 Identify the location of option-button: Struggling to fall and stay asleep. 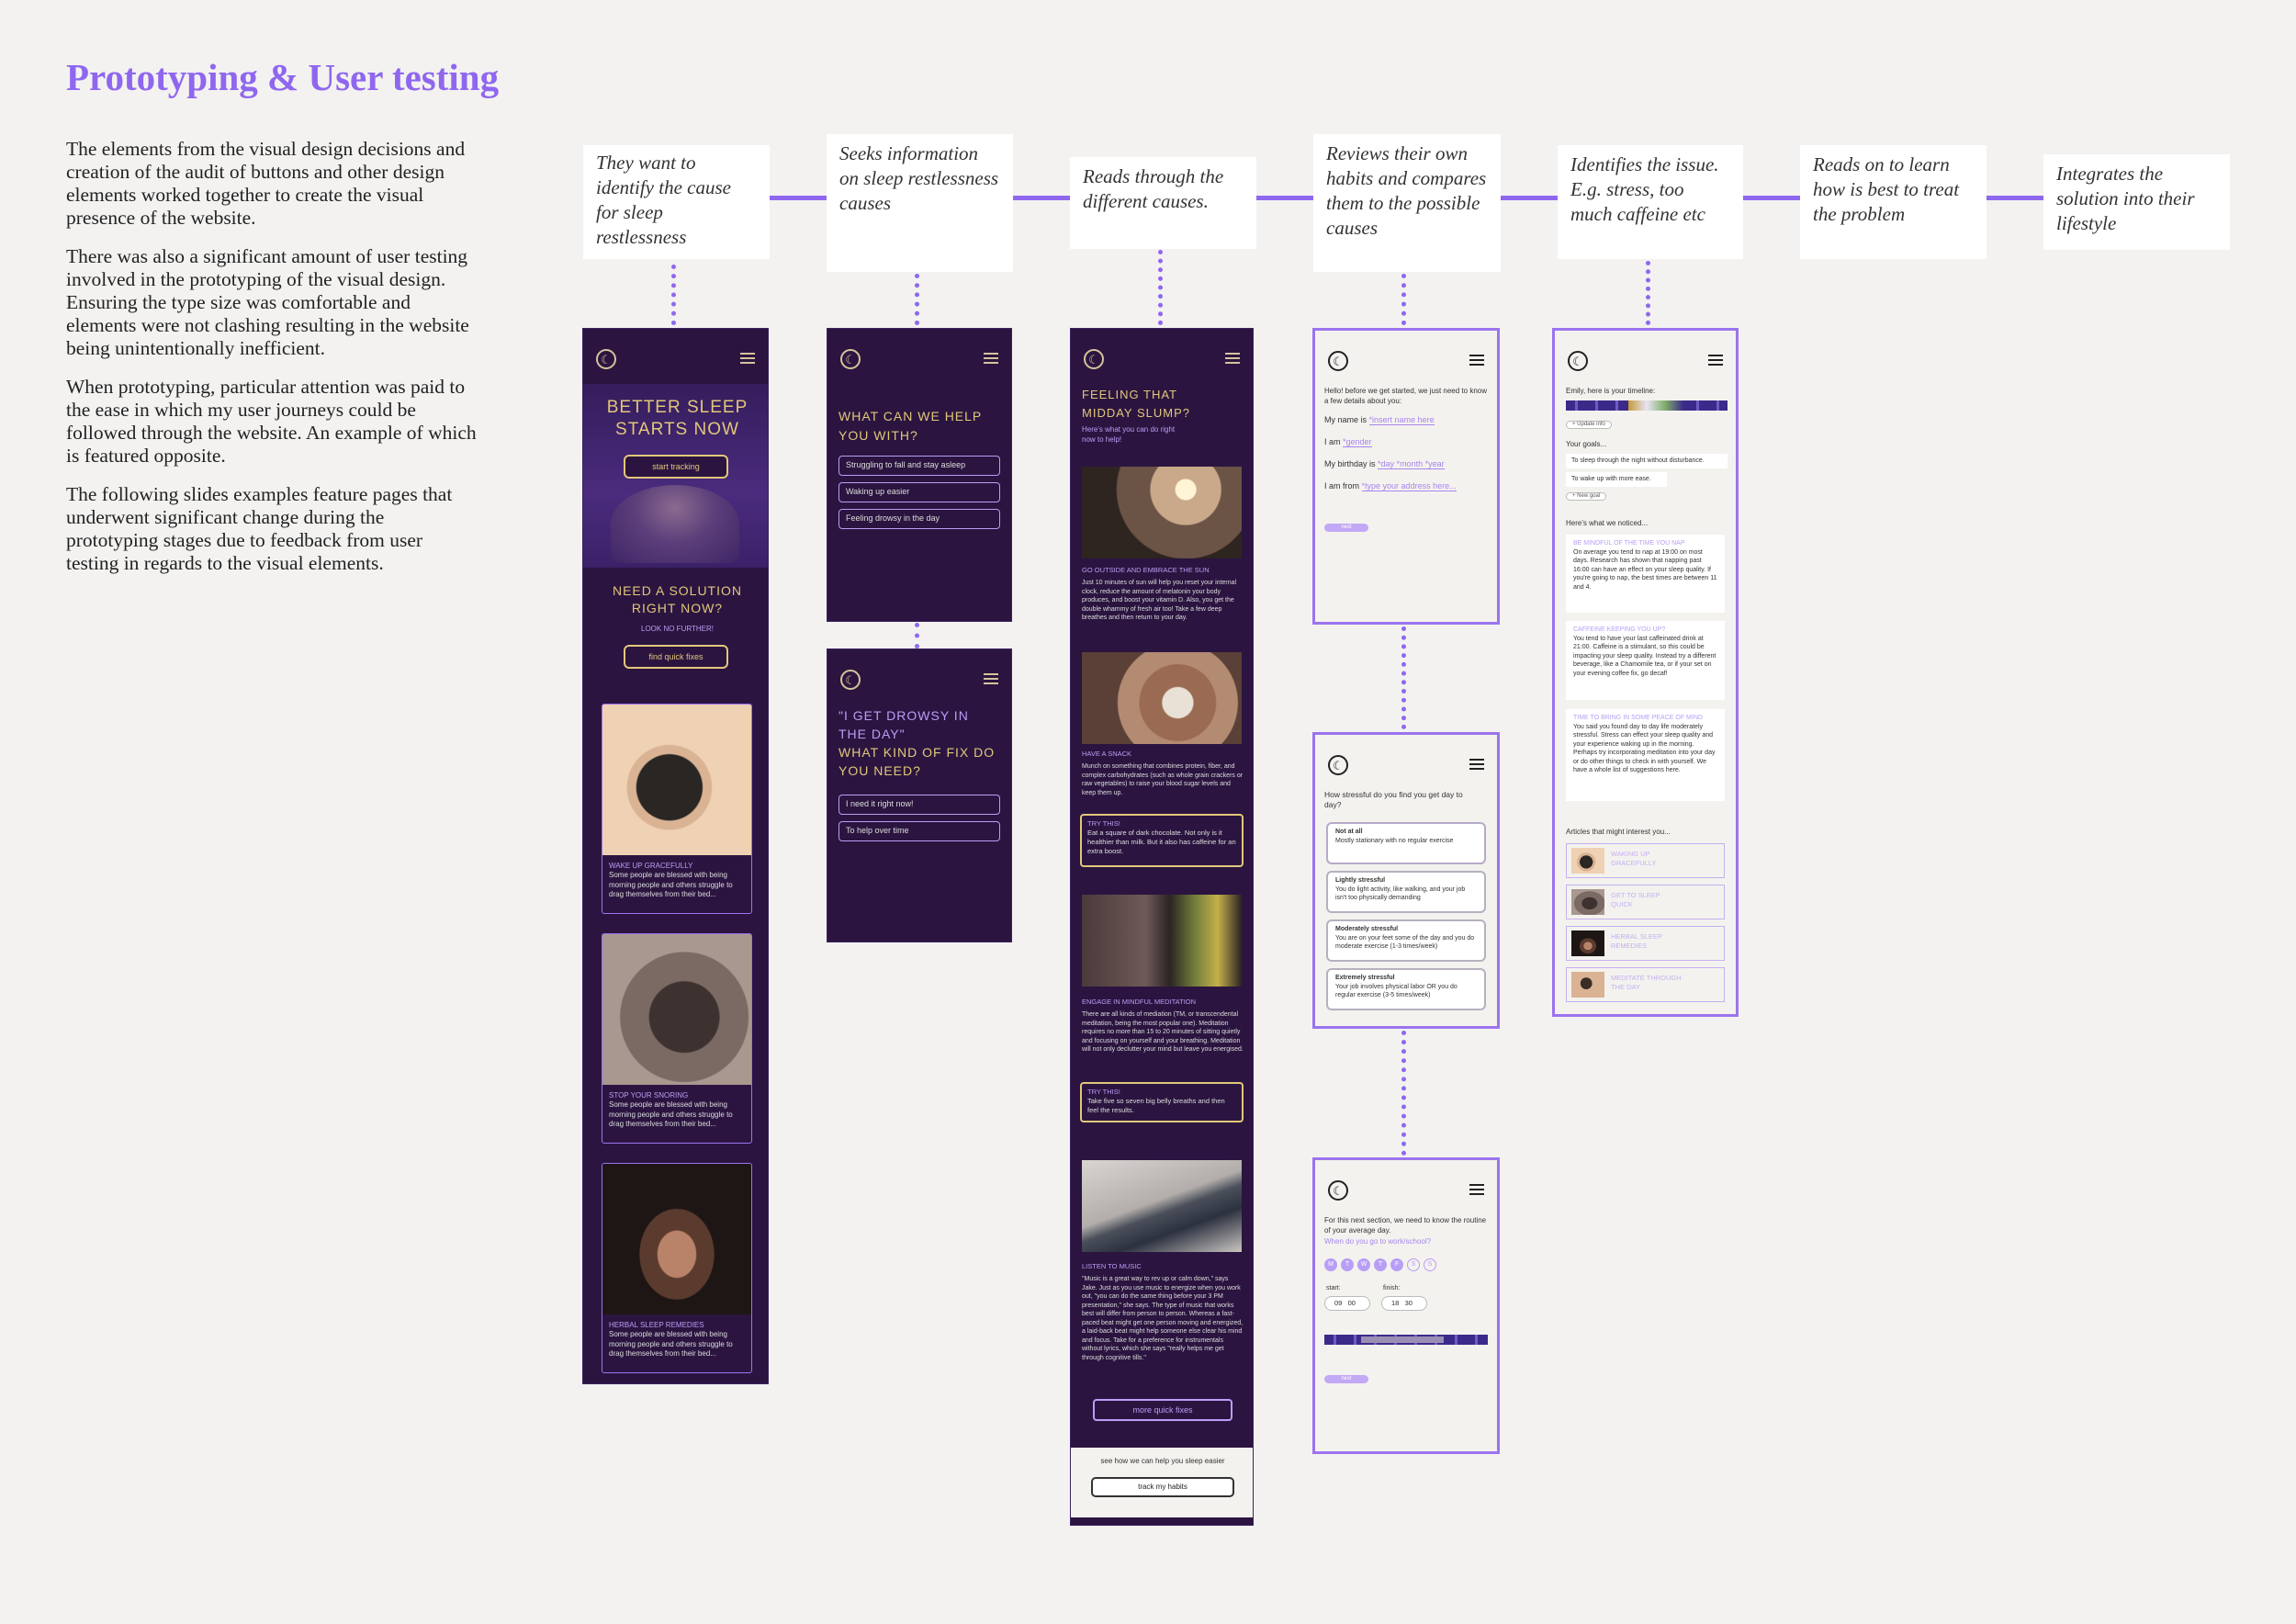
(919, 466).